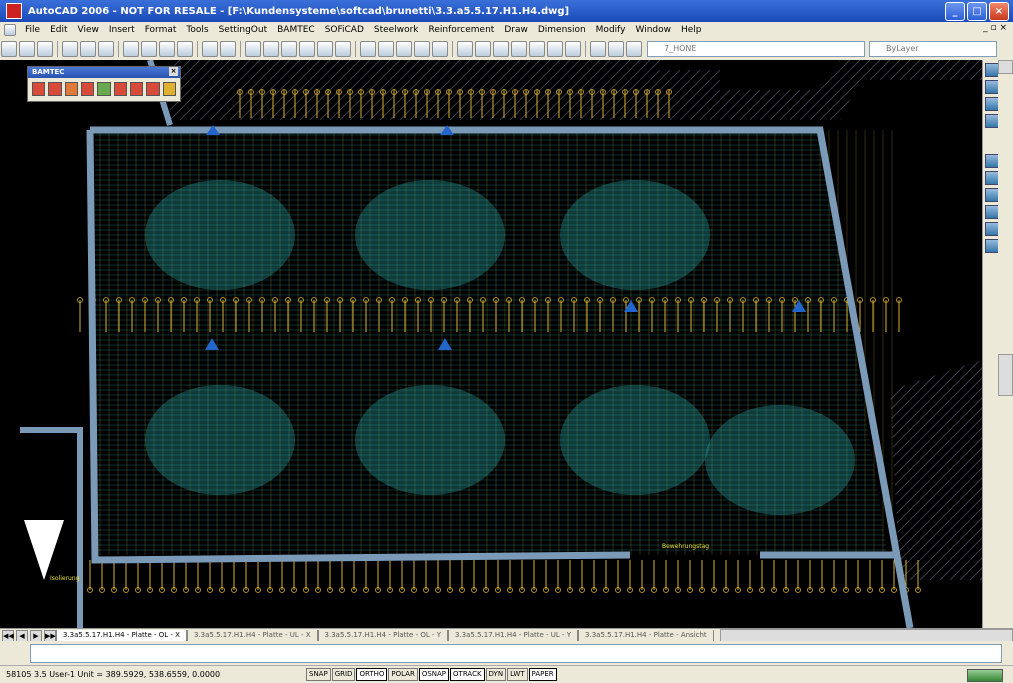 The height and width of the screenshot is (683, 1013). Describe the element at coordinates (106, 49) in the screenshot. I see `publish-icon` at that location.